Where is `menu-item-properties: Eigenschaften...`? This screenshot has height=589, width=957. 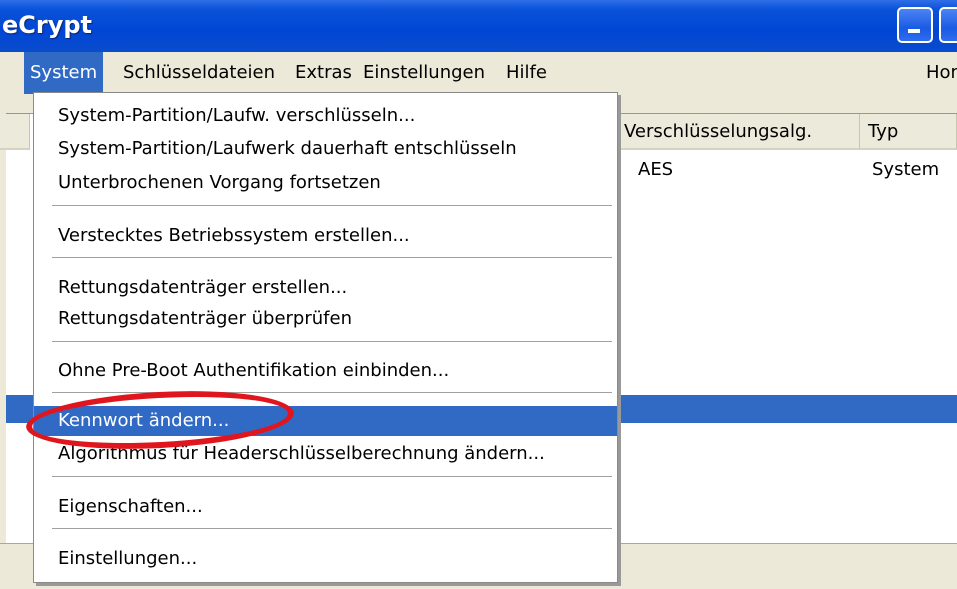
menu-item-properties: Eigenschaften... is located at coordinates (325, 507).